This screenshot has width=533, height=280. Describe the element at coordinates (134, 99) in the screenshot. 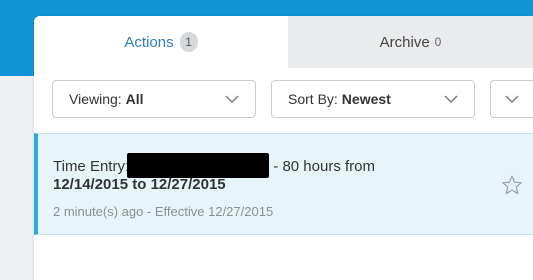

I see `viewing-filter-value: All` at that location.